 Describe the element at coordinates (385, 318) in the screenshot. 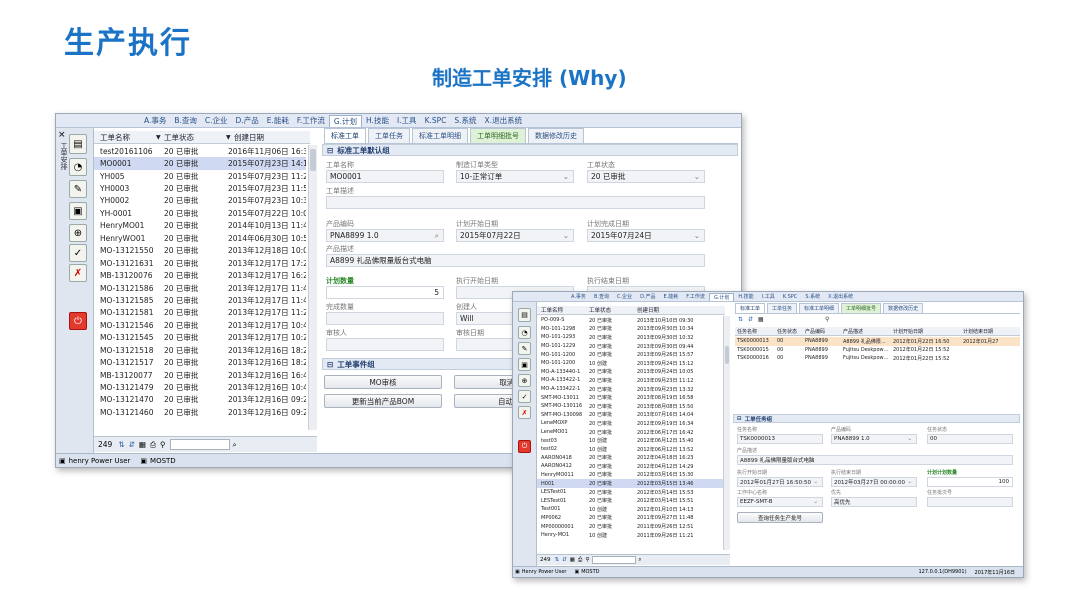

I see `done-qty-field` at that location.